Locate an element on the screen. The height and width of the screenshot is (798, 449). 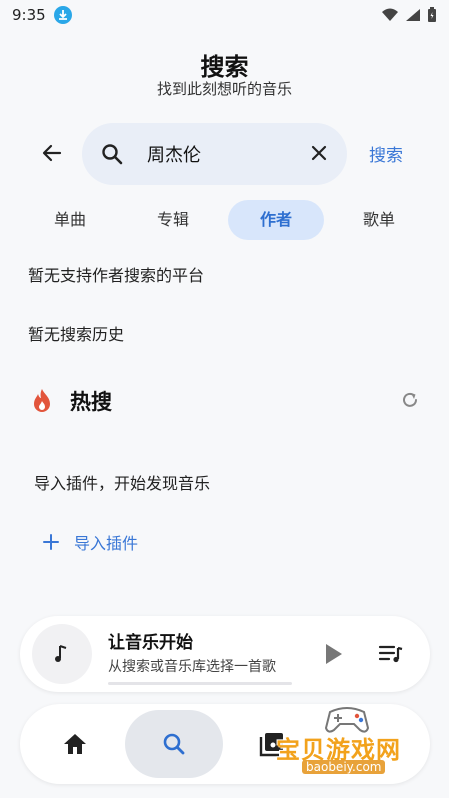
import-plugin-button: 导入插件 is located at coordinates (90, 542).